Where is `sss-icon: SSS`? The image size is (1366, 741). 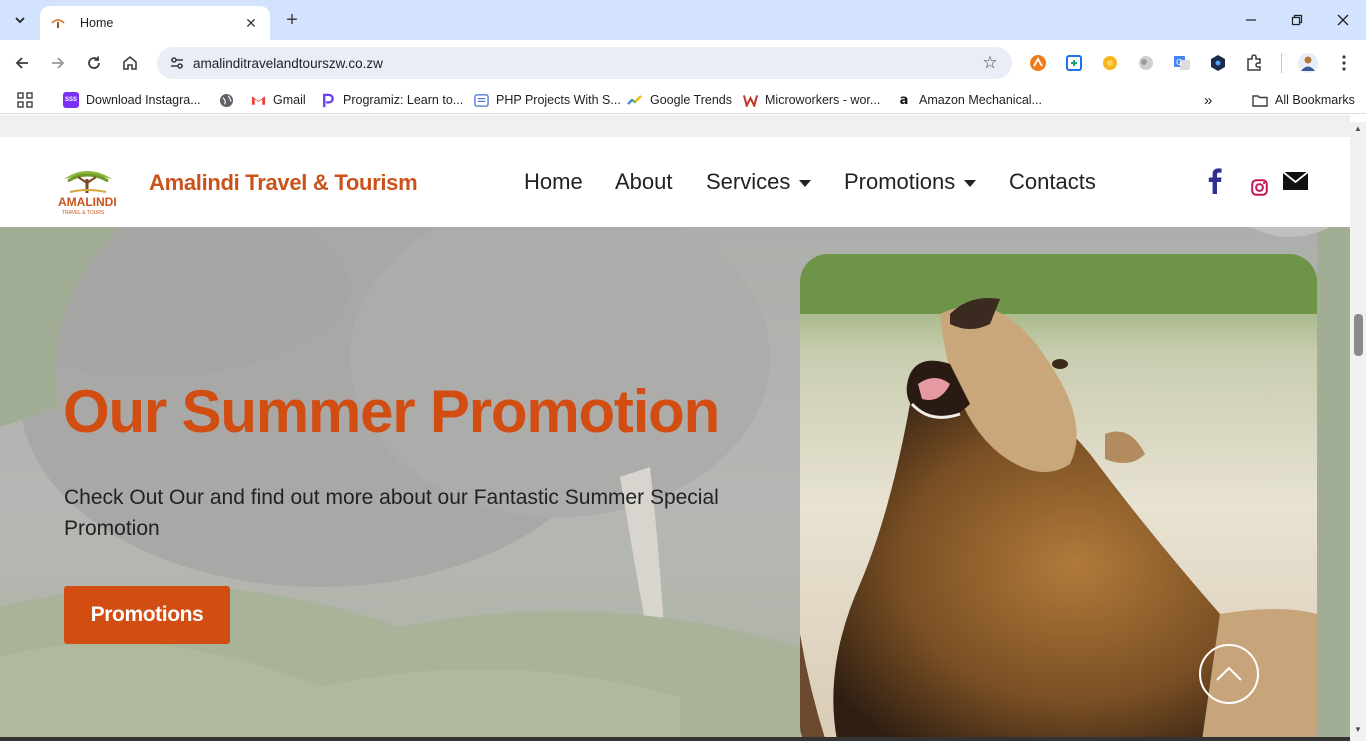 sss-icon: SSS is located at coordinates (71, 100).